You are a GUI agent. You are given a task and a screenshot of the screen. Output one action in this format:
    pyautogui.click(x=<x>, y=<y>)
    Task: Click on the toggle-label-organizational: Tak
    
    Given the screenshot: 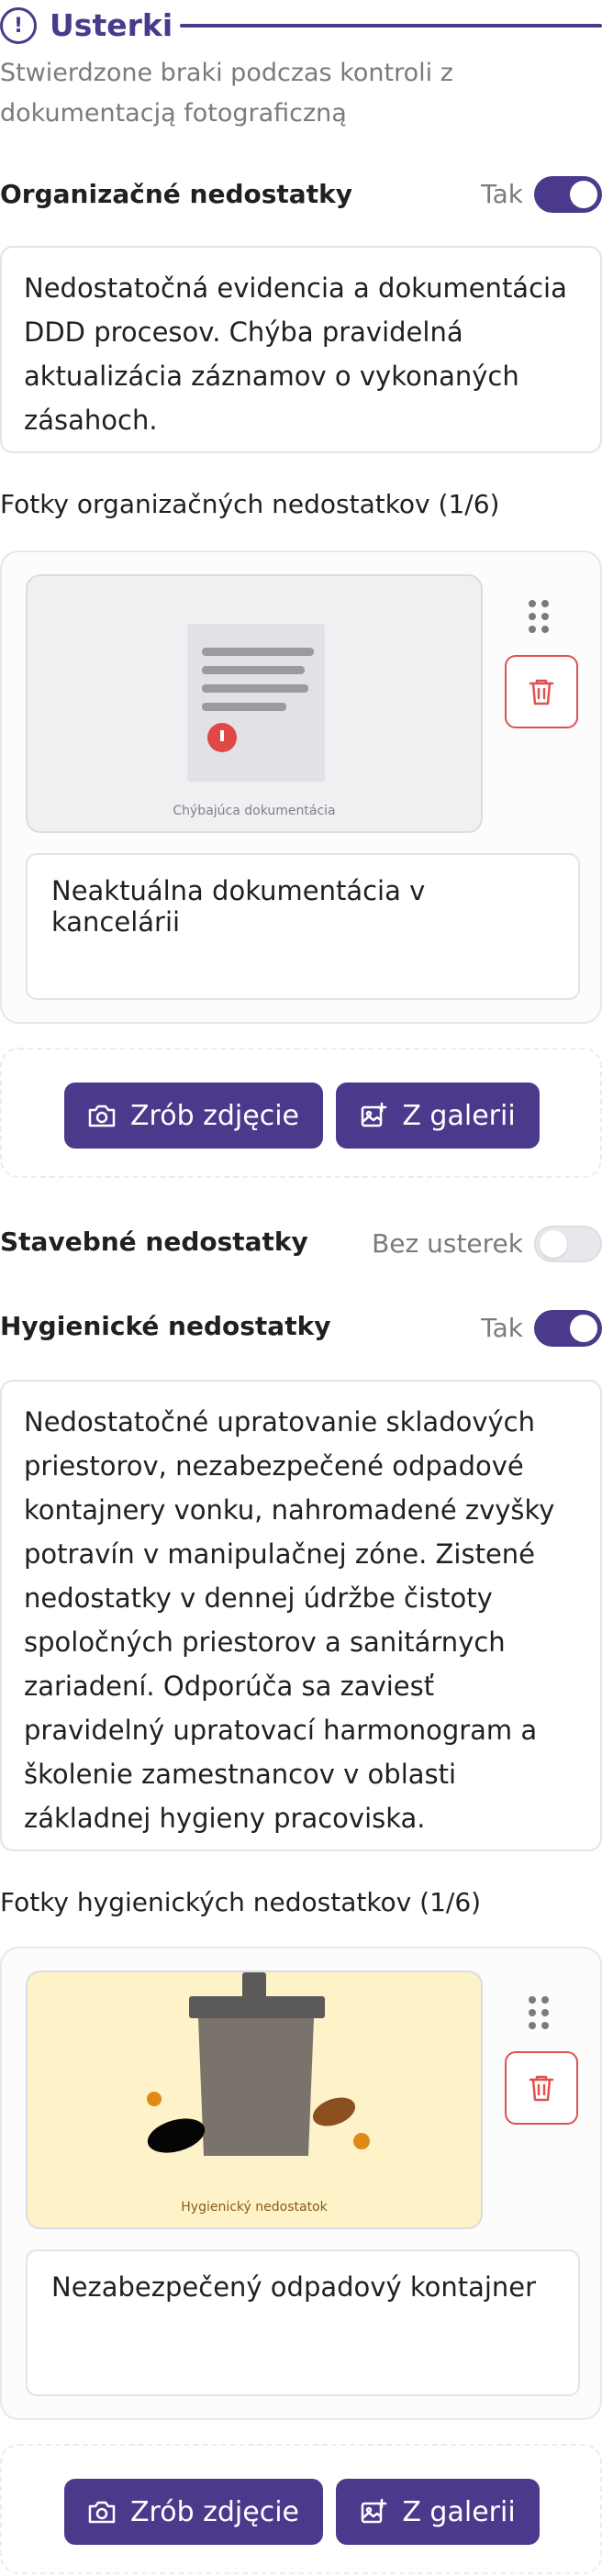 What is the action you would take?
    pyautogui.click(x=502, y=194)
    